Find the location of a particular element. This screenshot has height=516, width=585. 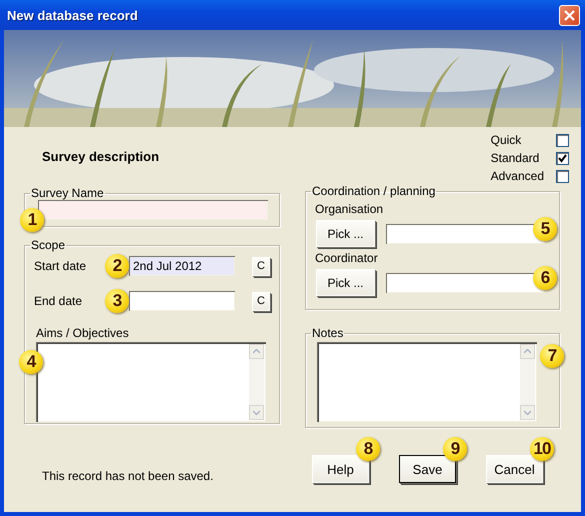

callout-number: 1 is located at coordinates (32, 220).